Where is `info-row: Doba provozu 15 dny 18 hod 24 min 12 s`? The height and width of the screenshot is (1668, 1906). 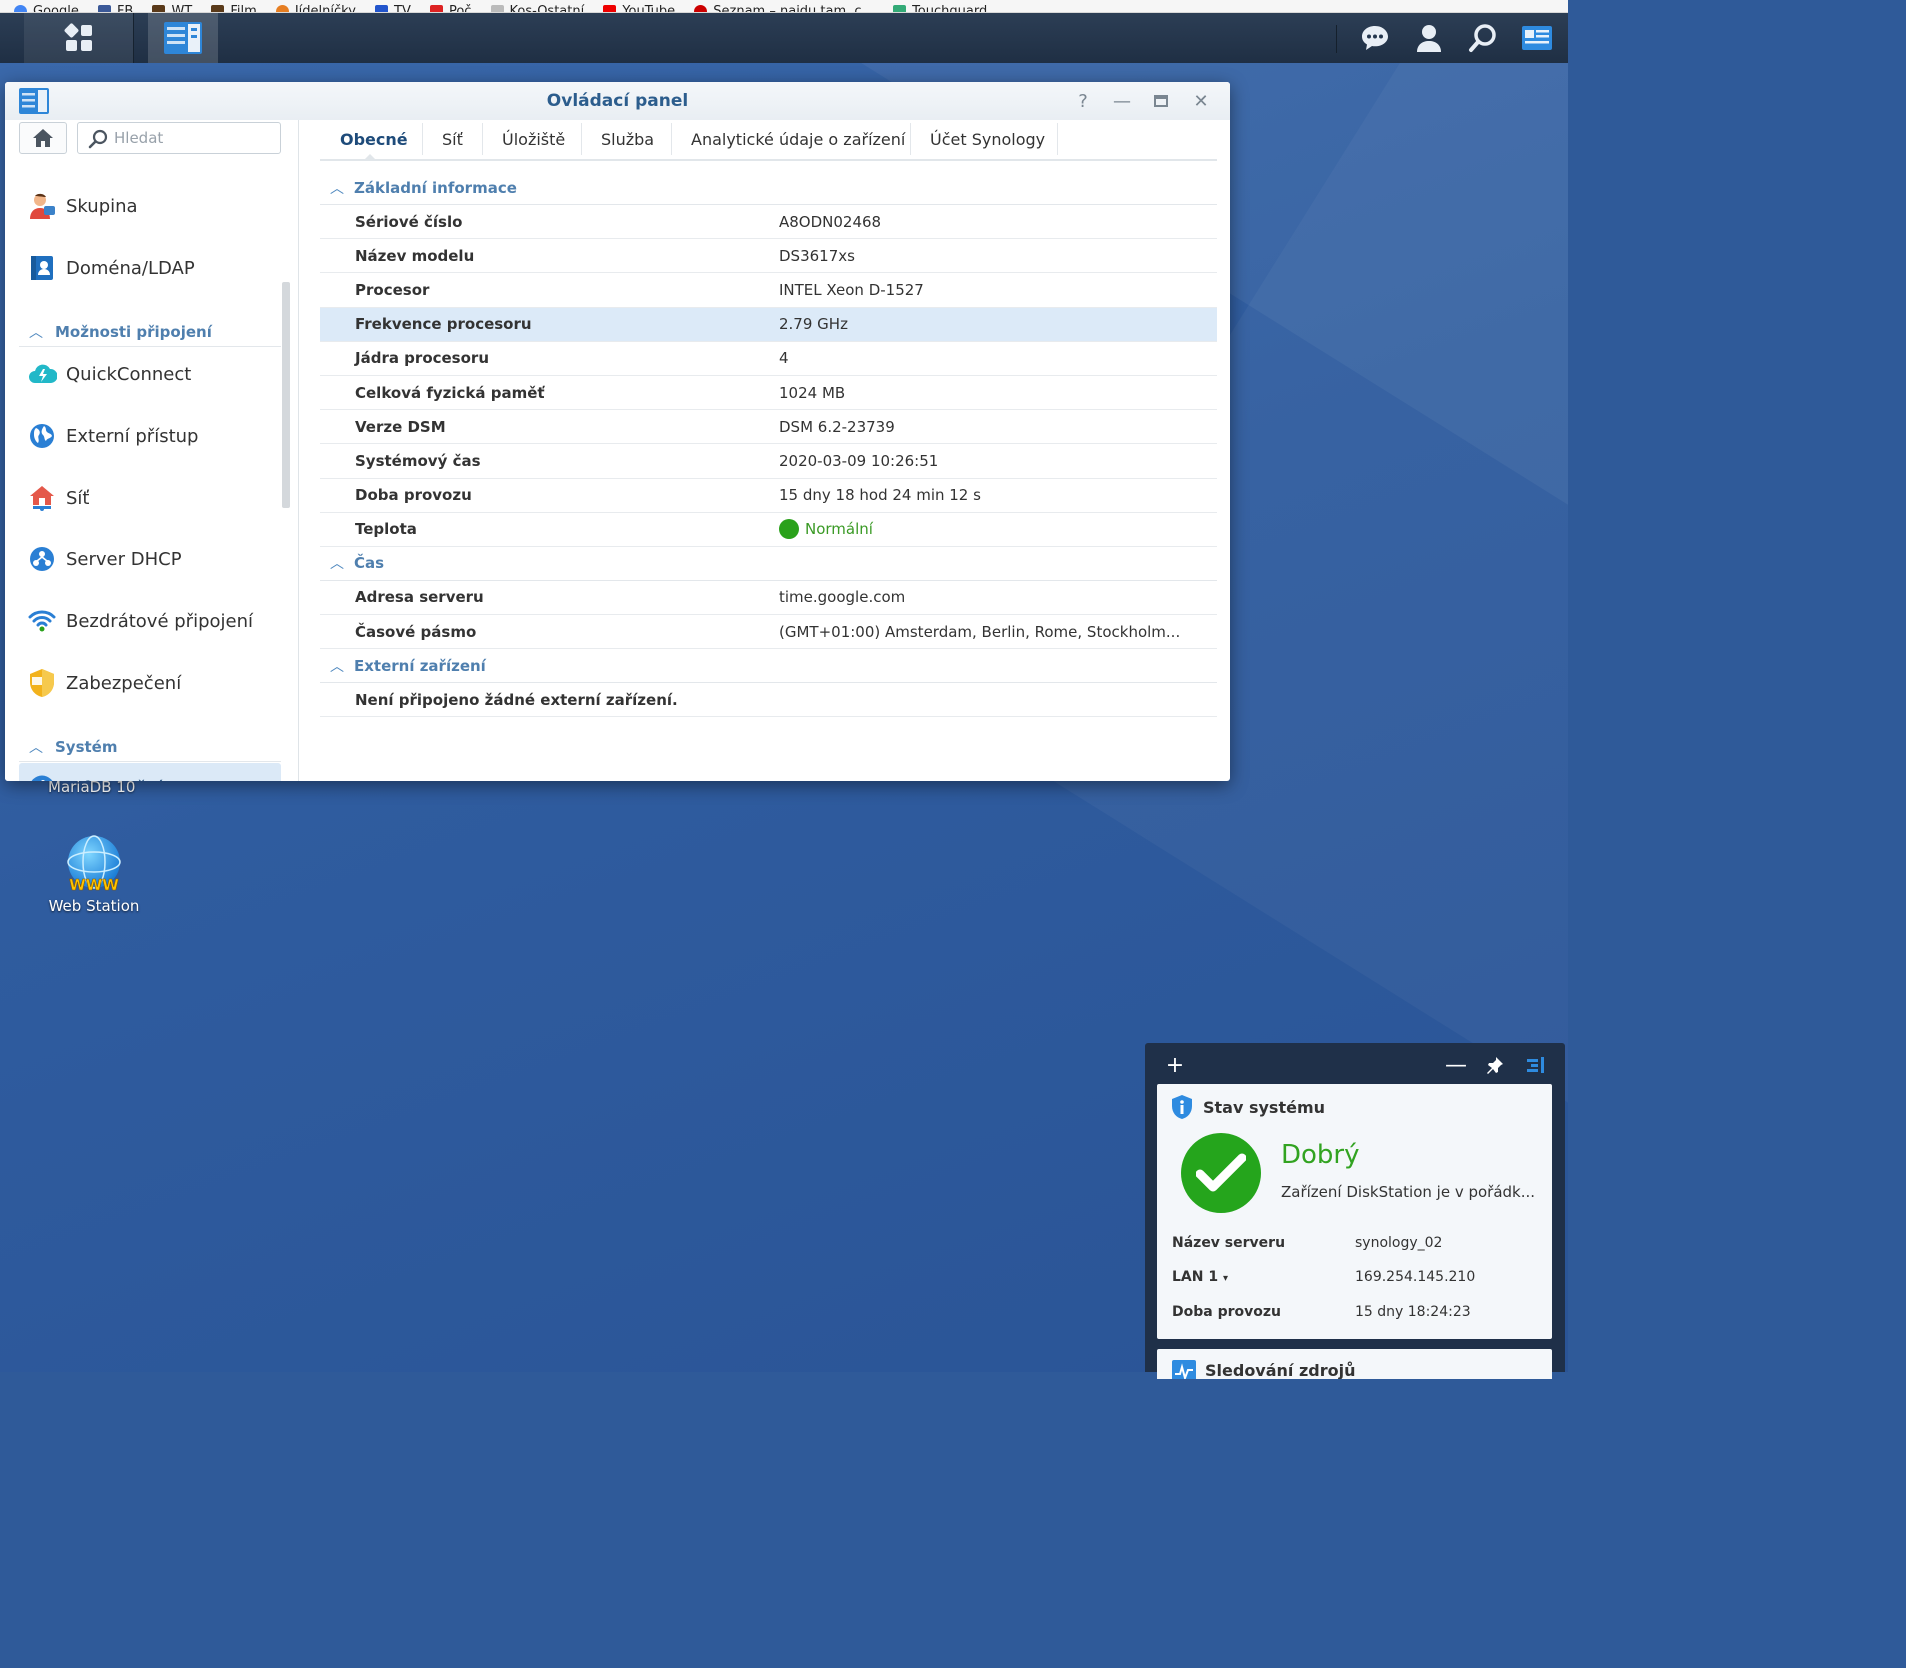 info-row: Doba provozu 15 dny 18 hod 24 min 12 s is located at coordinates (768, 496).